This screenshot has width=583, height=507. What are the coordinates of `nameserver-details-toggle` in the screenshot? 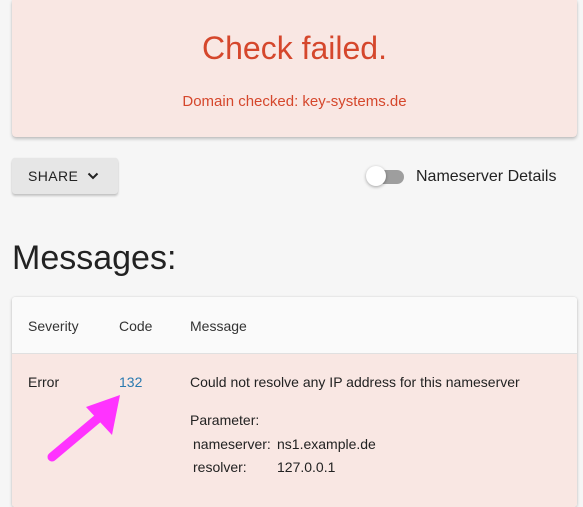 It's located at (386, 177).